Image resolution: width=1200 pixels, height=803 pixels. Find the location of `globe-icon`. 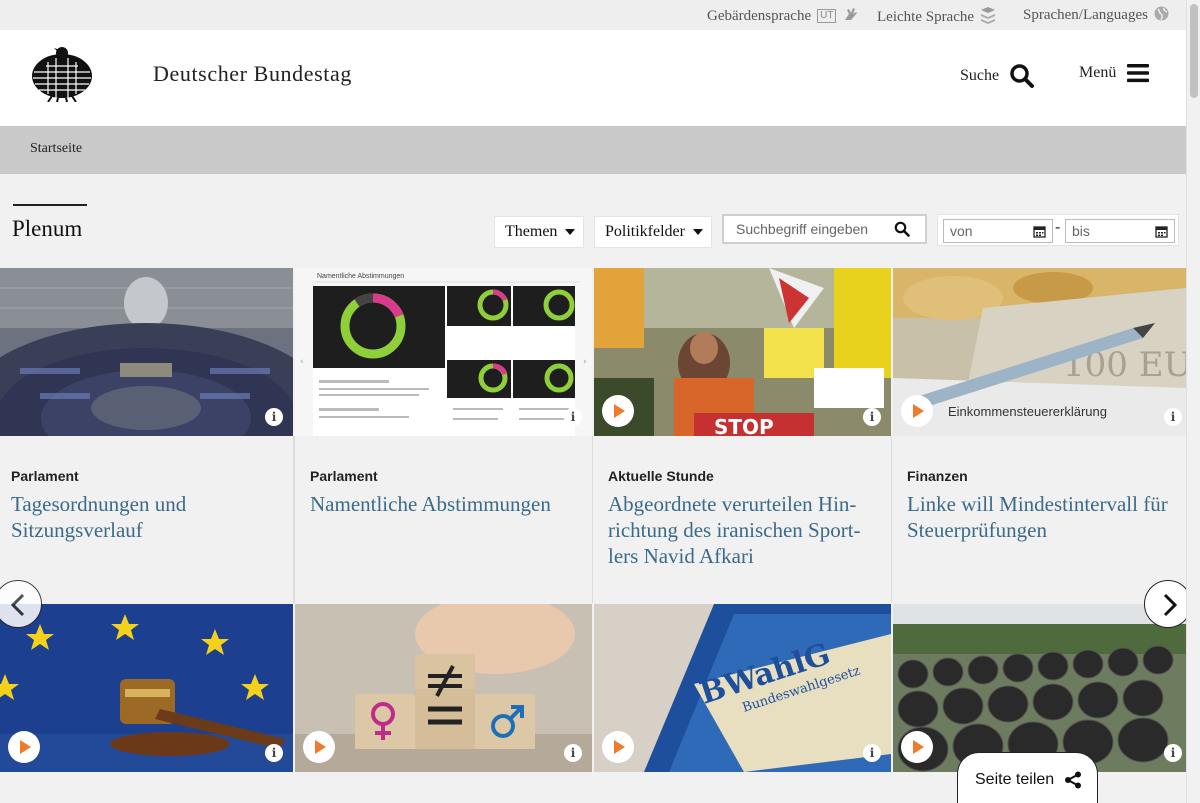

globe-icon is located at coordinates (1161, 15).